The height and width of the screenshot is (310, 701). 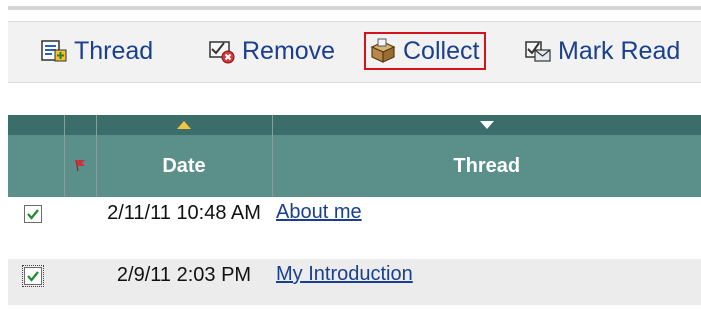 I want to click on thread-cell: About me, so click(x=486, y=228).